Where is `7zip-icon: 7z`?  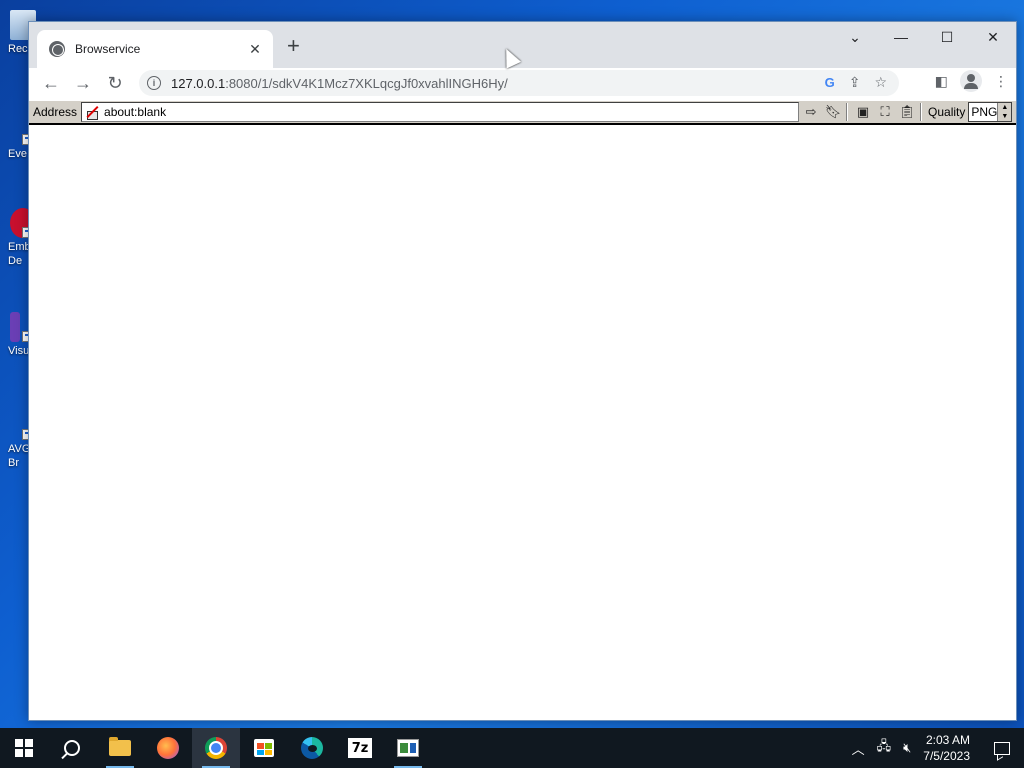 7zip-icon: 7z is located at coordinates (360, 748).